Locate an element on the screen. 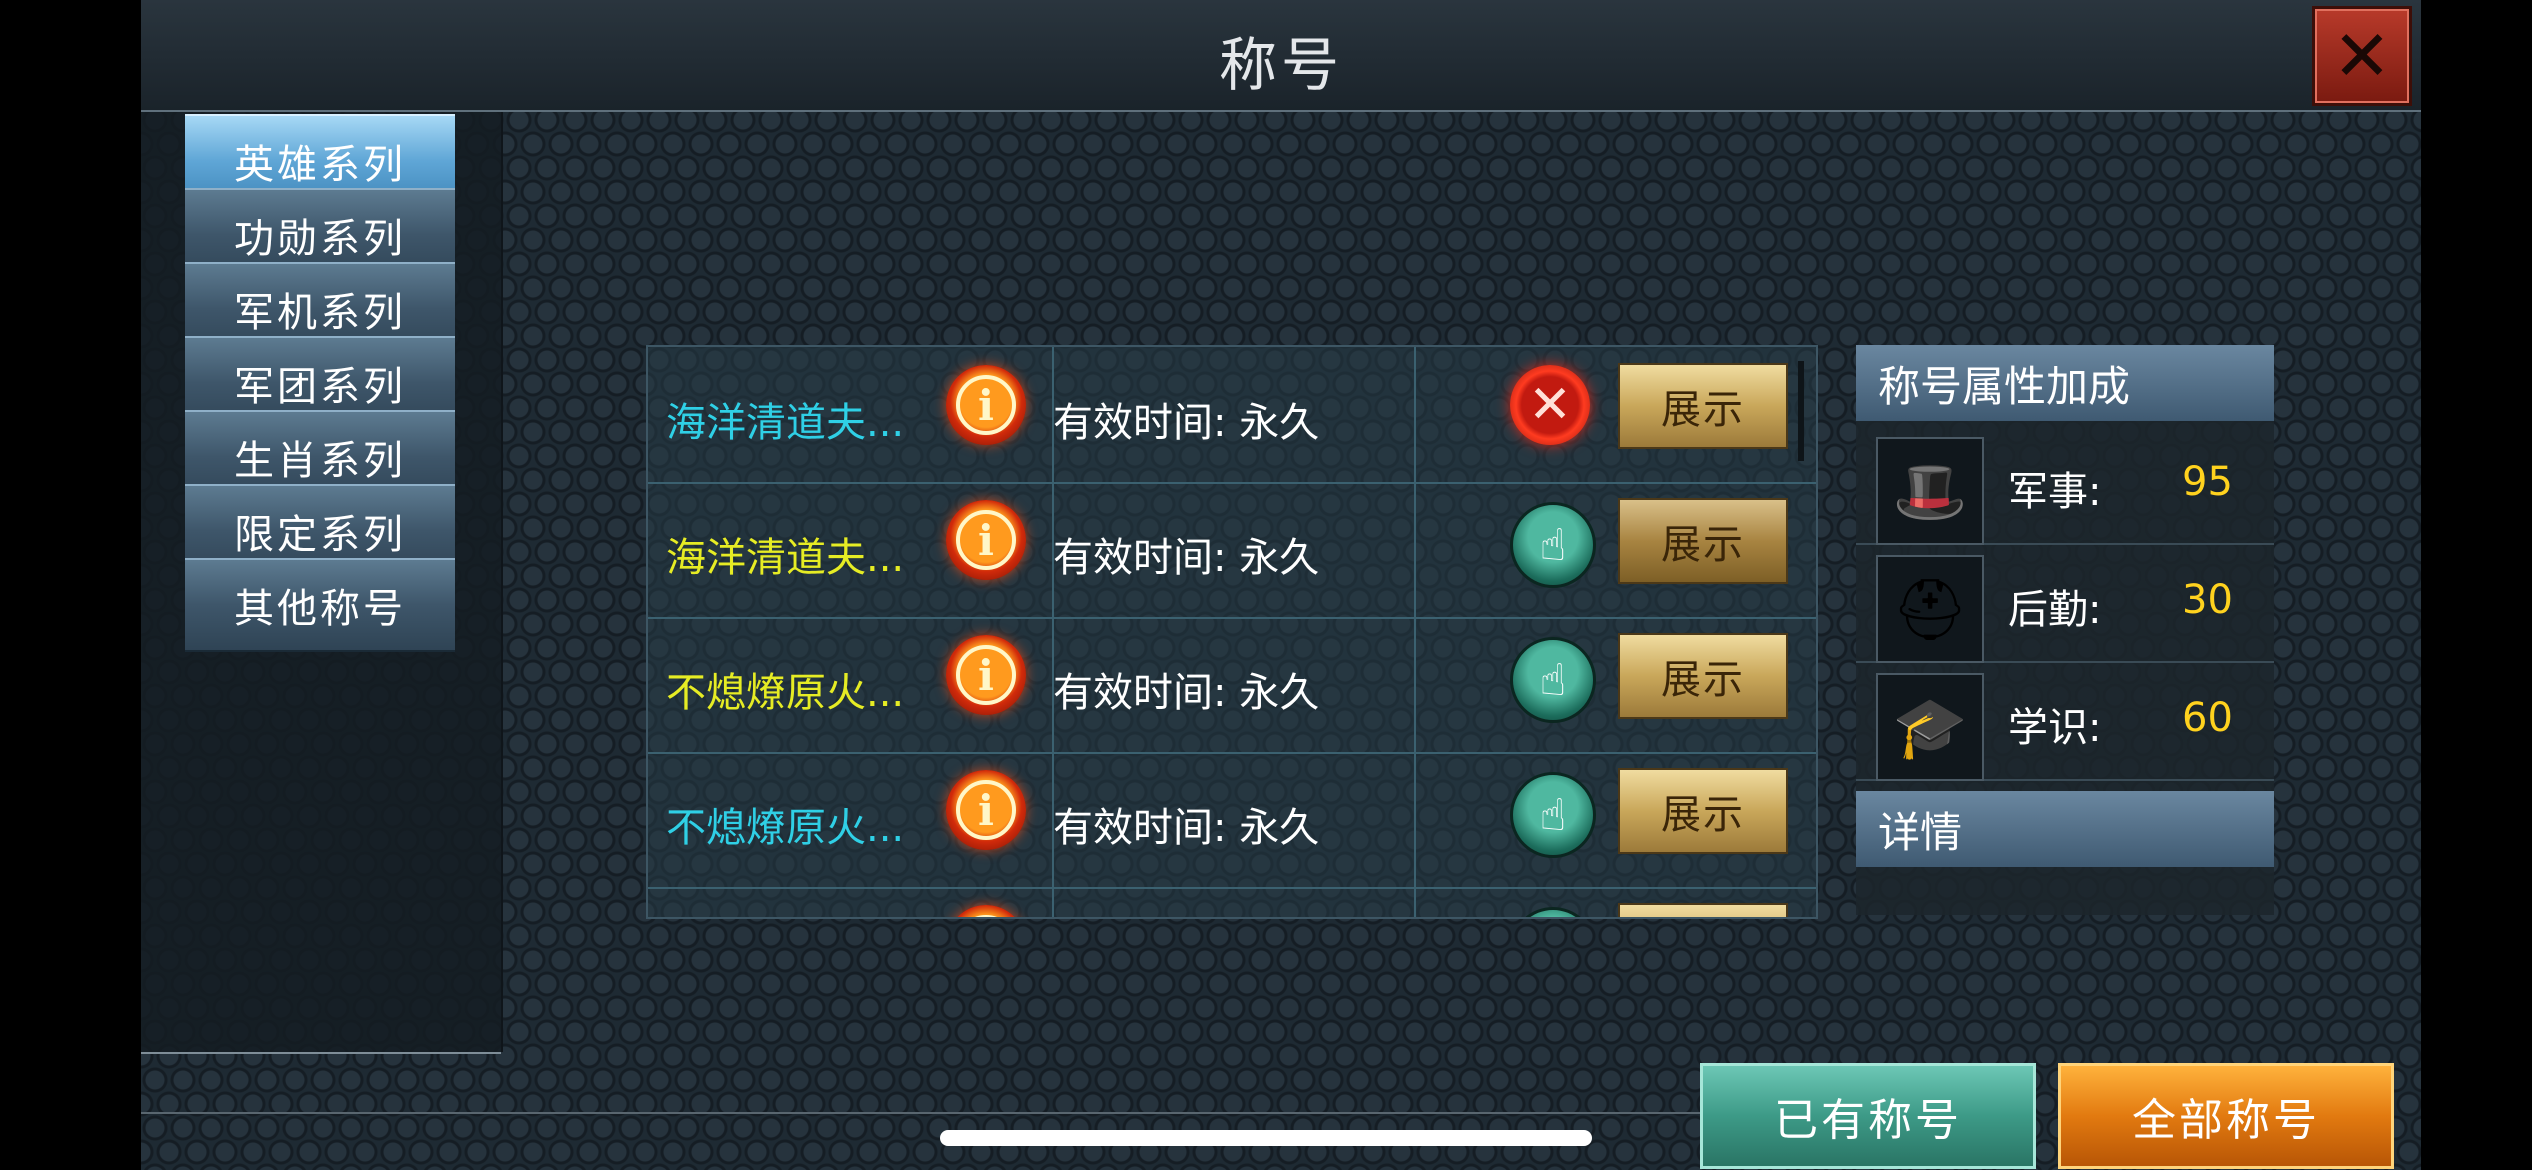 The width and height of the screenshot is (2532, 1170). home-indicator is located at coordinates (1266, 1138).